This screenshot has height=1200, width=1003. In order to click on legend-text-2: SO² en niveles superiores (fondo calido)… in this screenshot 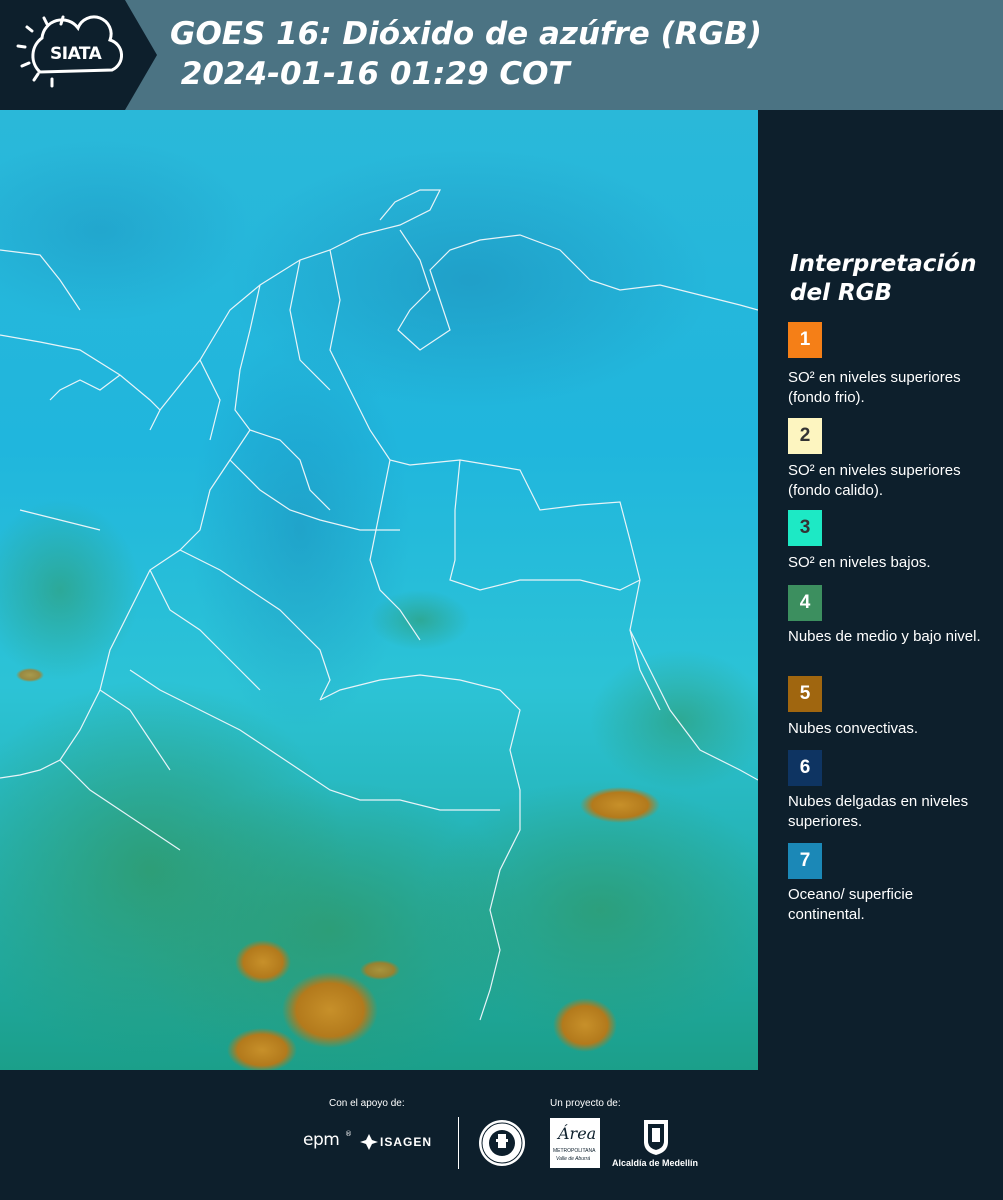, I will do `click(874, 480)`.